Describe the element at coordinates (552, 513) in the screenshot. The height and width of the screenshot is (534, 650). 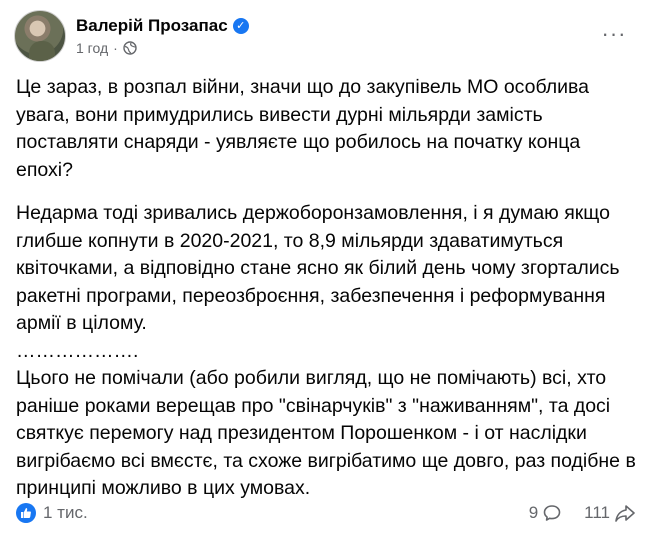
I see `comment-icon` at that location.